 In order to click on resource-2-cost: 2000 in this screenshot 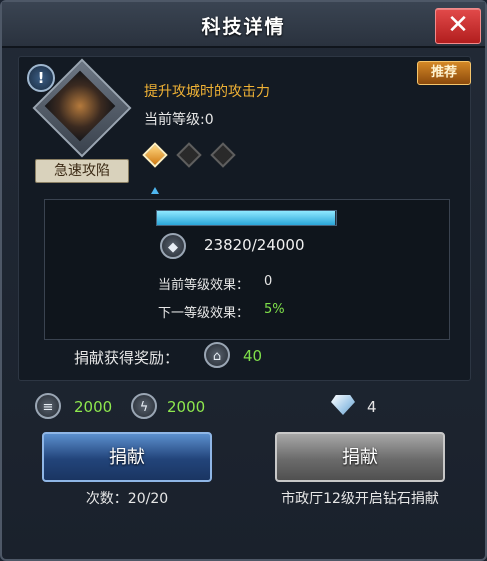, I will do `click(186, 407)`.